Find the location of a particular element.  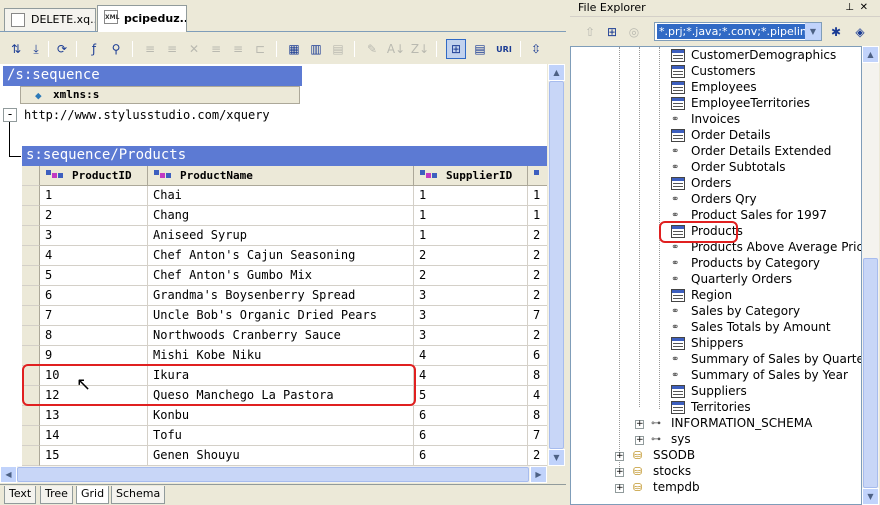

disconnect-icon: ◎ is located at coordinates (634, 32).